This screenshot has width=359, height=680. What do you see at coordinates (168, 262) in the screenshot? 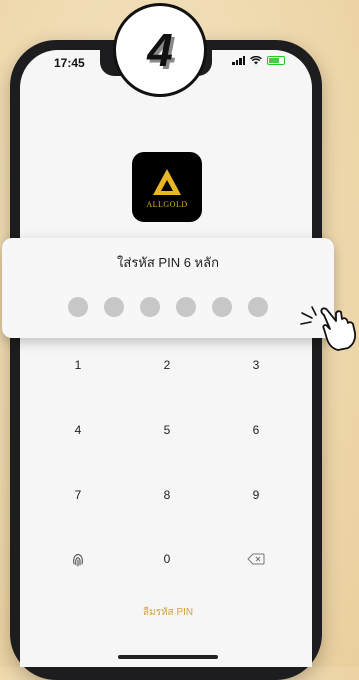
I see `pin-title: ใส่รหัส PIN 6 หลัก` at bounding box center [168, 262].